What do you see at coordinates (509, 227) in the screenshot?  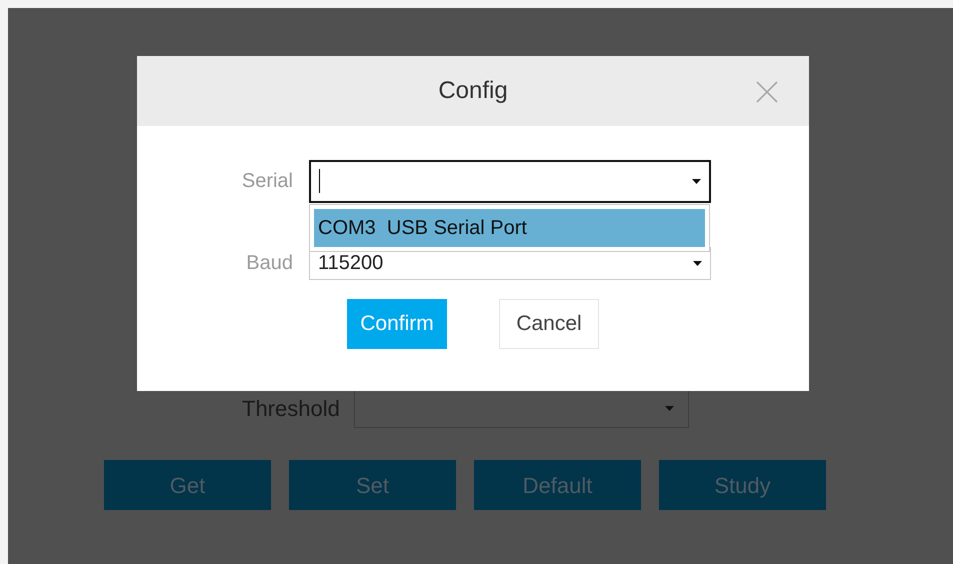 I see `dropdown-option: COM3 USB Serial Port` at bounding box center [509, 227].